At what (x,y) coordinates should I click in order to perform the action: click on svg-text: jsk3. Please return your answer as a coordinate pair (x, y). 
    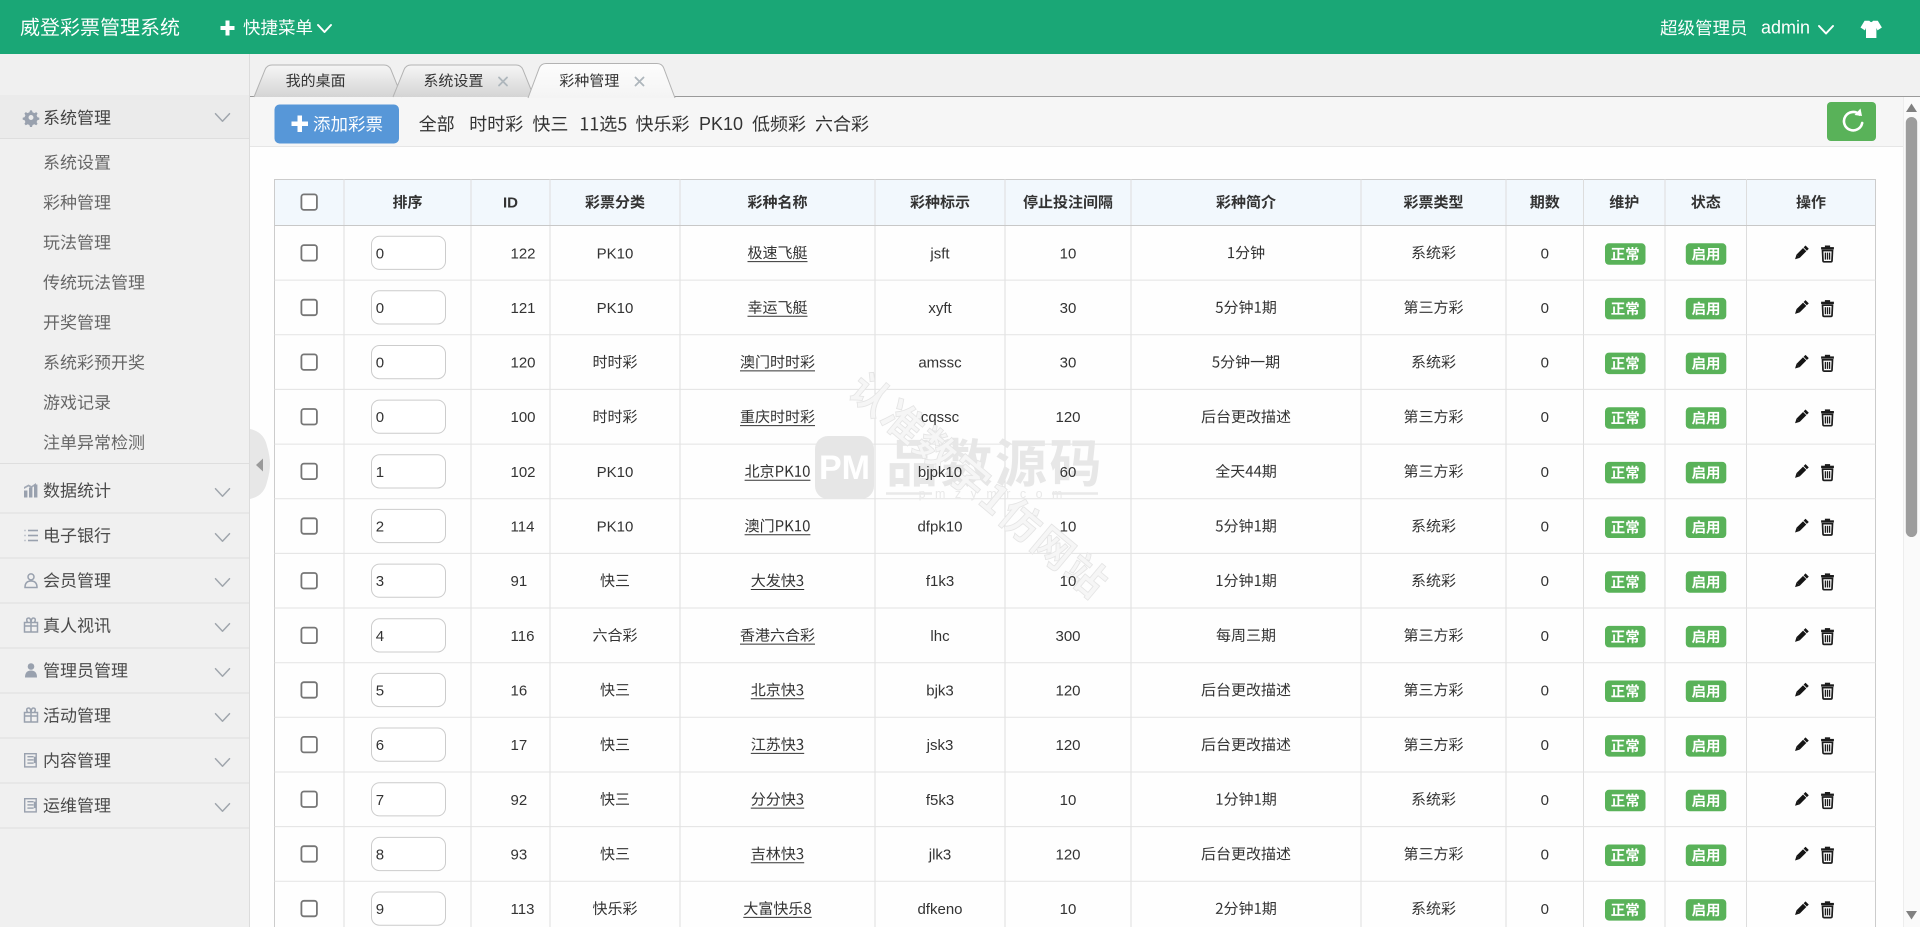
    Looking at the image, I should click on (940, 745).